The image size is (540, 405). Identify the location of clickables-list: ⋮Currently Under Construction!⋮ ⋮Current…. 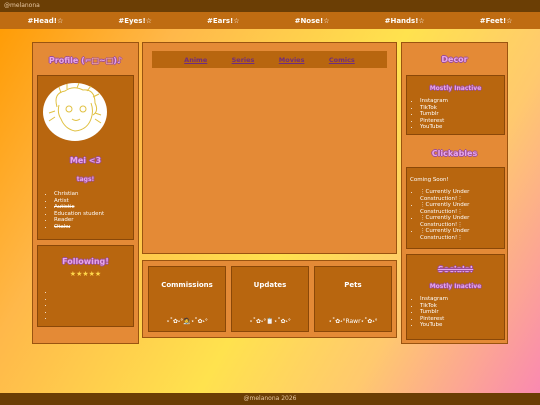
(457, 215).